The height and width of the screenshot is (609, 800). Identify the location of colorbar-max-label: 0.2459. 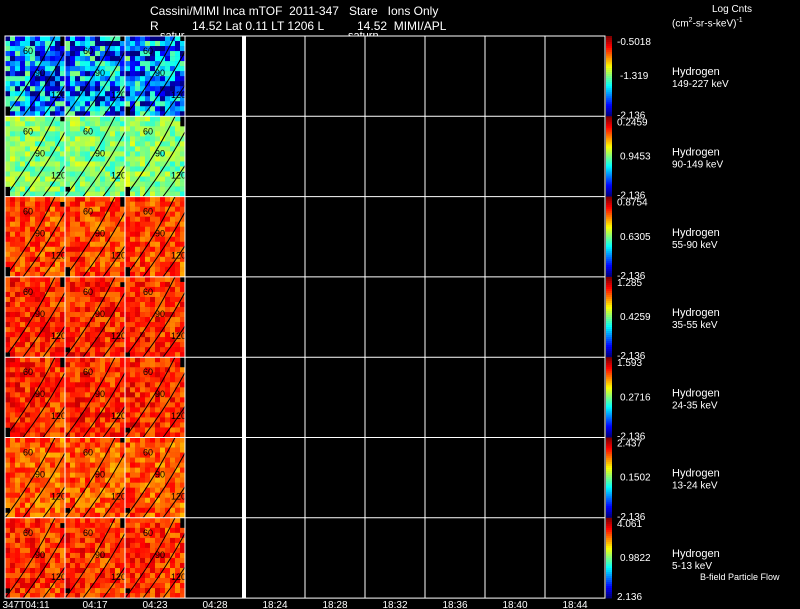
(632, 122).